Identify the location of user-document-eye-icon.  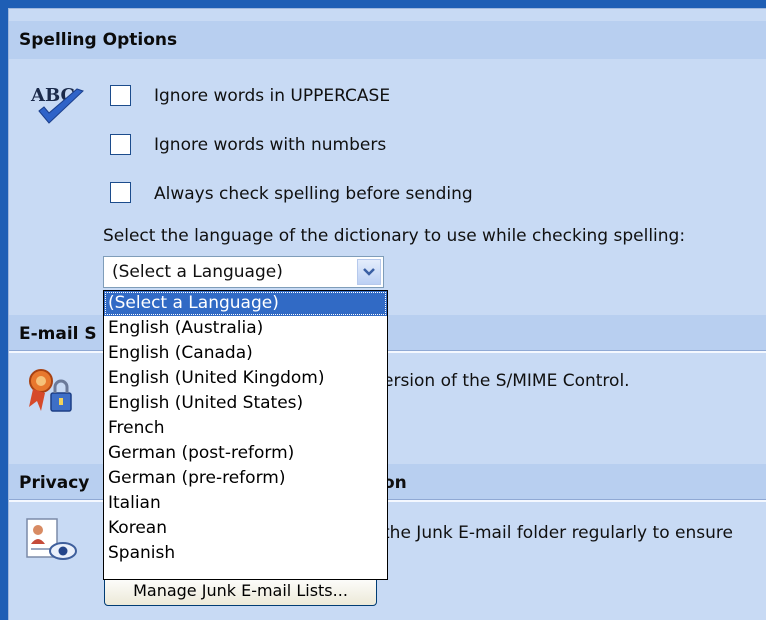
(51, 541).